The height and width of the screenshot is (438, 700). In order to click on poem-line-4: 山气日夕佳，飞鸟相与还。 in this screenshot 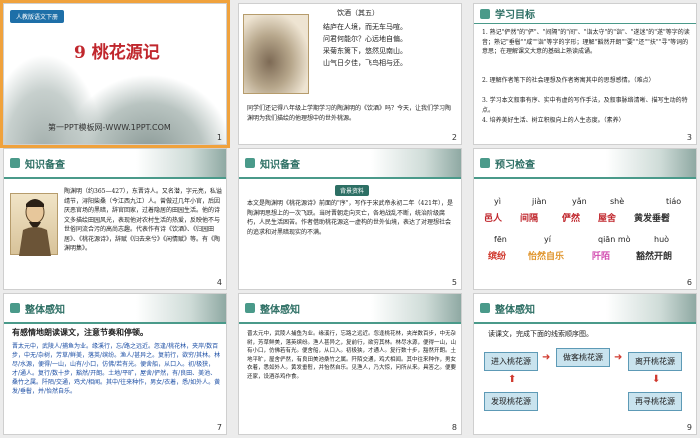, I will do `click(365, 63)`.